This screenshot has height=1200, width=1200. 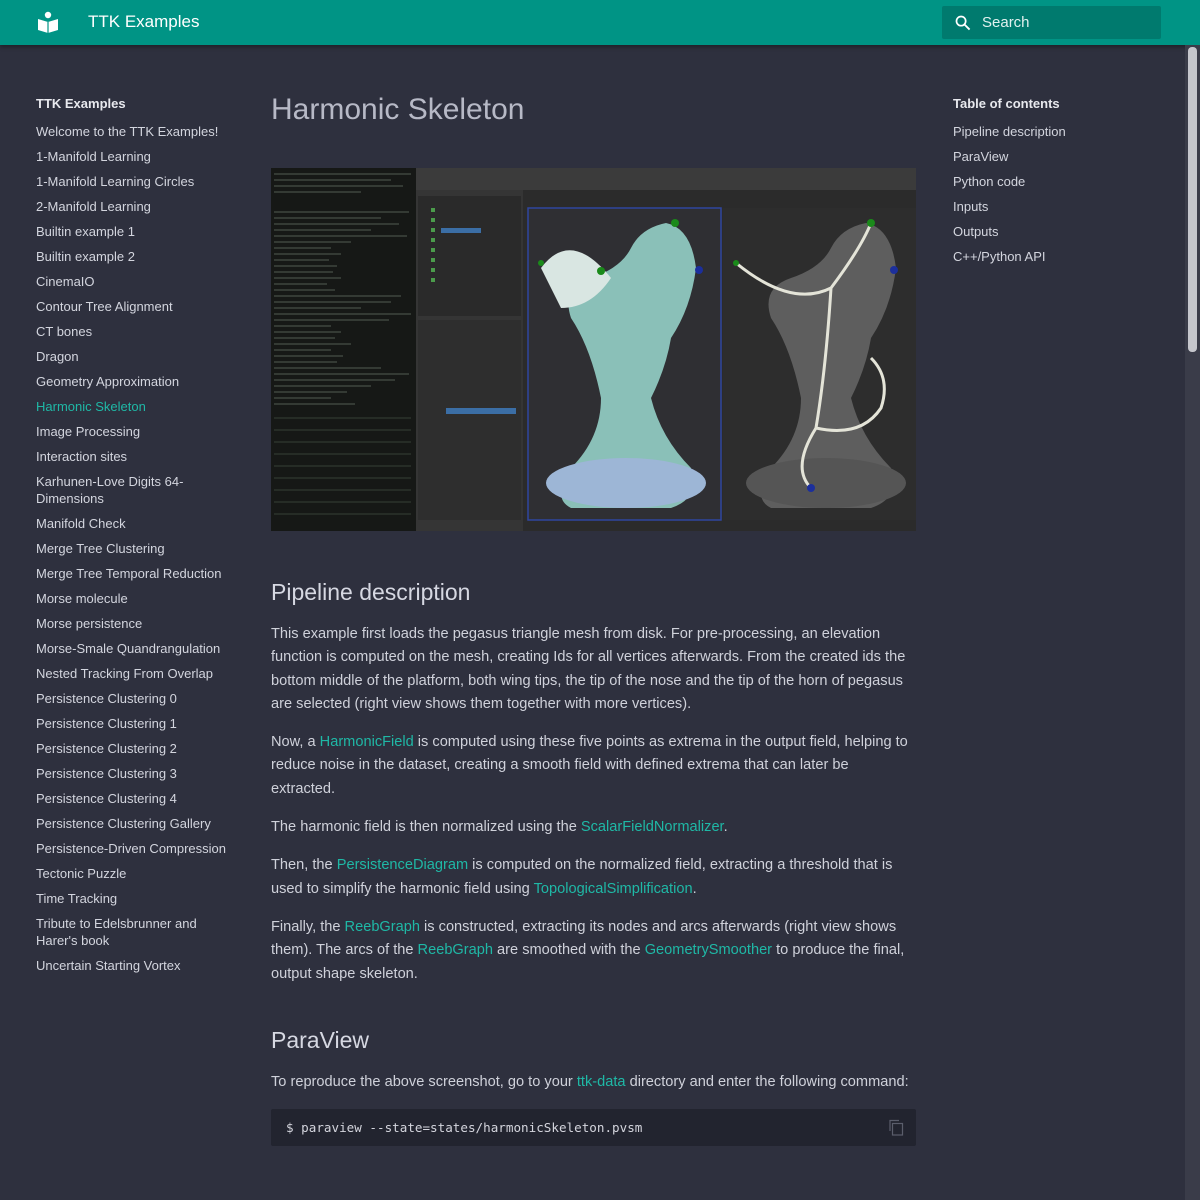 I want to click on nav-item-manifold-check: Manifold Check, so click(x=136, y=523).